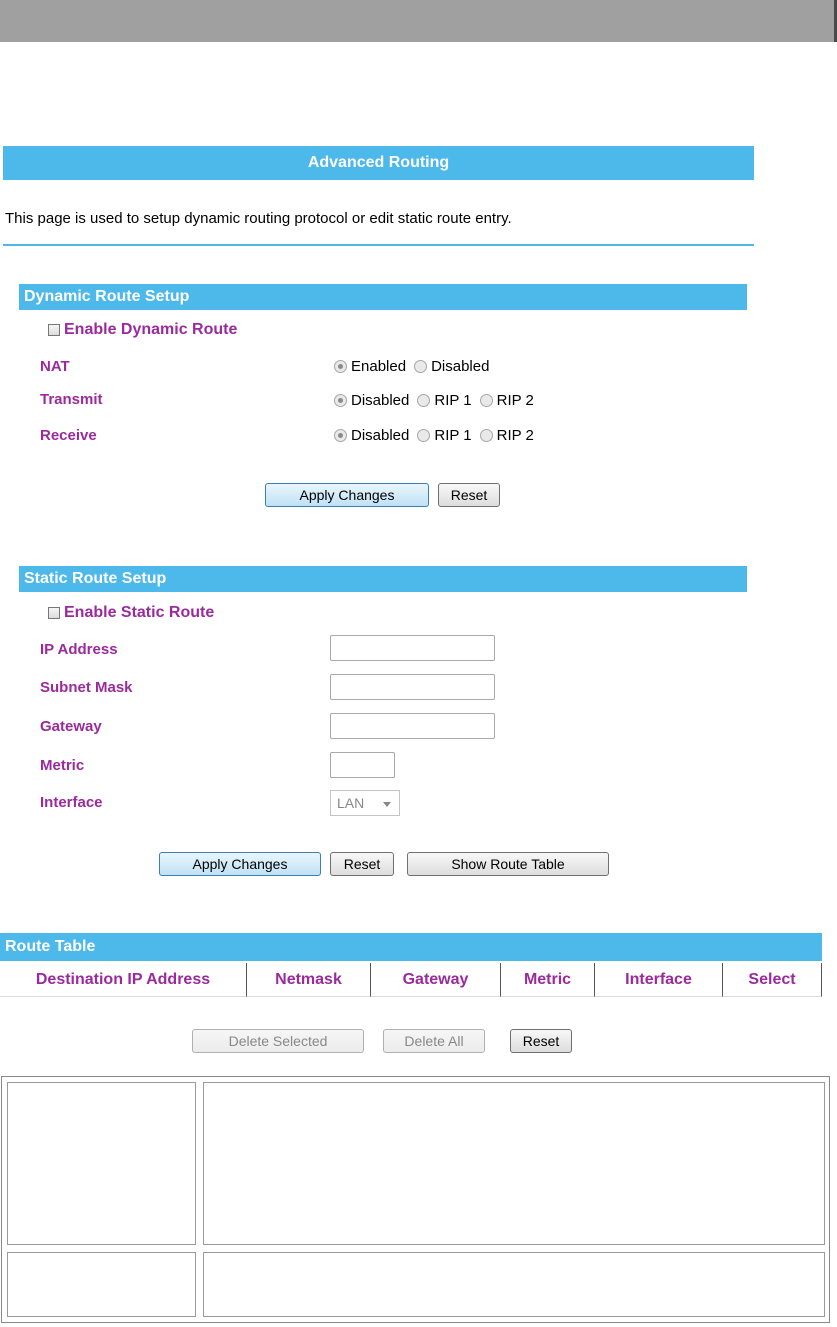 The height and width of the screenshot is (1327, 837). What do you see at coordinates (71, 399) in the screenshot?
I see `transmit-label: Transmit` at bounding box center [71, 399].